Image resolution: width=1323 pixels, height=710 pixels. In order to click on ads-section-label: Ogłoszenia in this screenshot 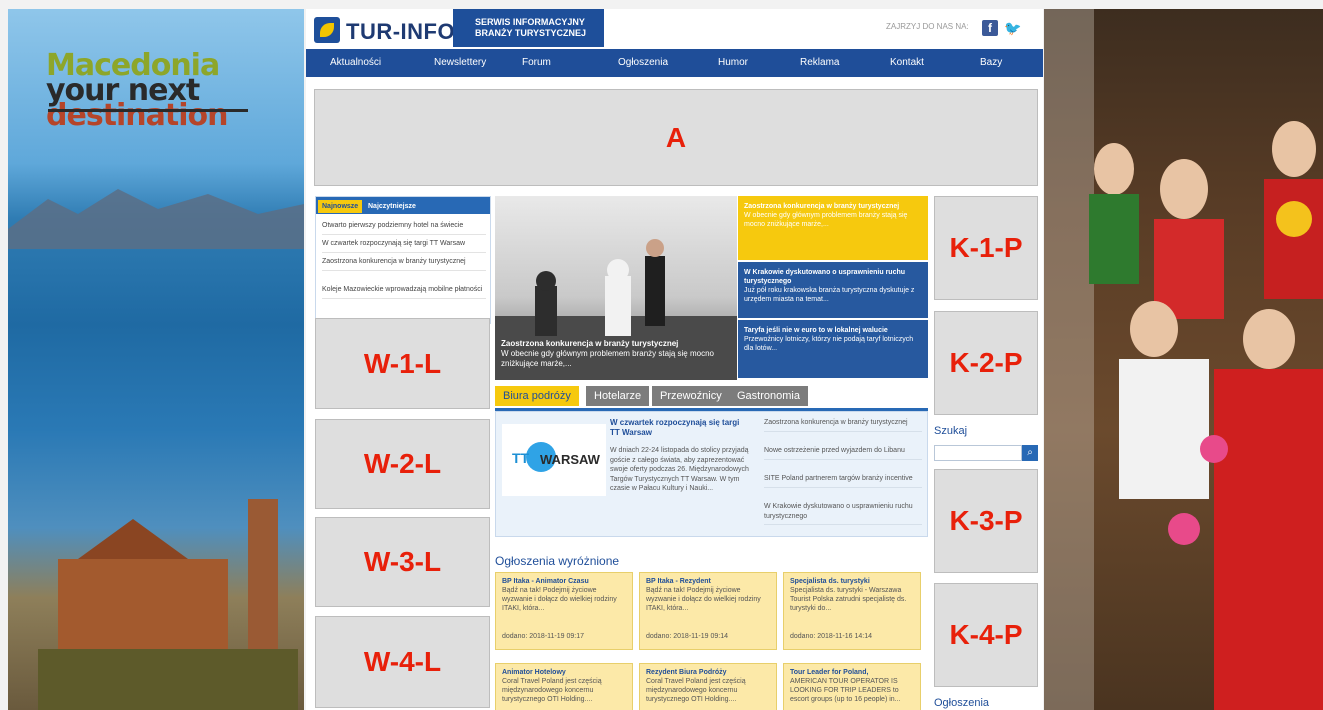, I will do `click(961, 703)`.